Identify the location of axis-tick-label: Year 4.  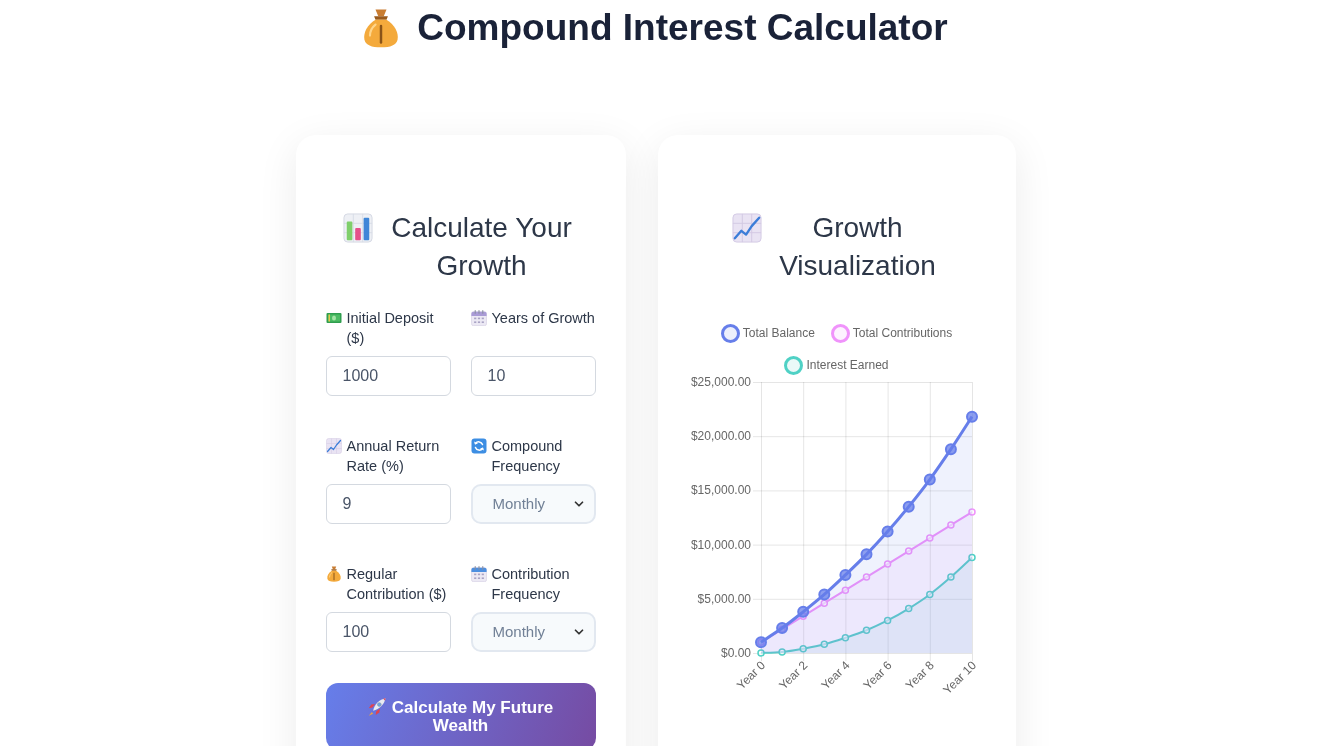
(834, 675).